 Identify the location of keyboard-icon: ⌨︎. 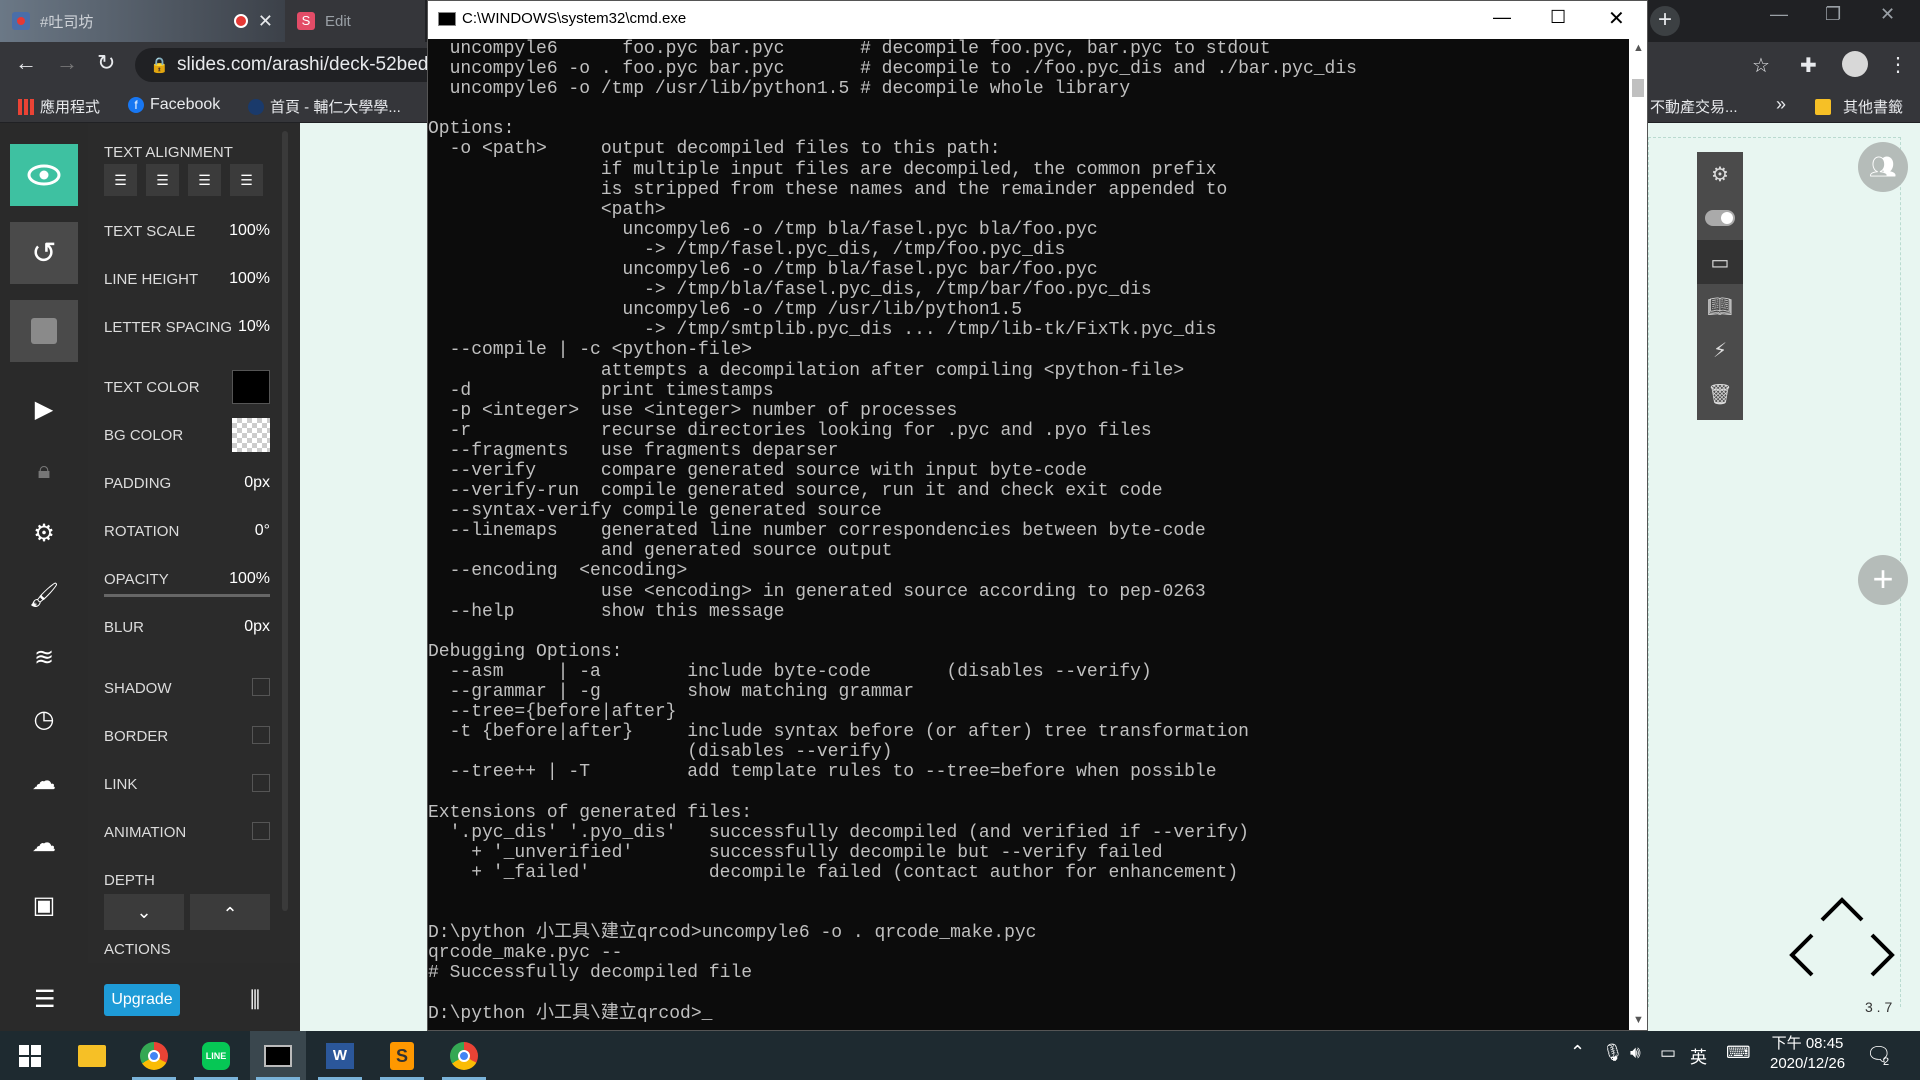
(1738, 1053).